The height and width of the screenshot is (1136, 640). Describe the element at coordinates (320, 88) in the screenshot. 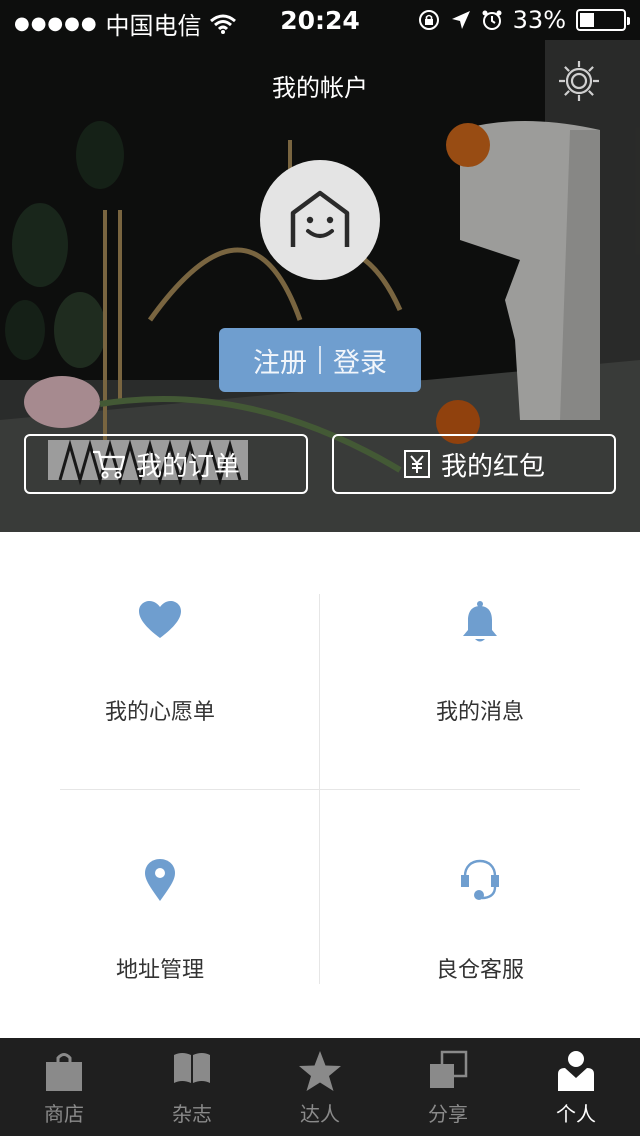

I see `page-title: 我的帐户` at that location.